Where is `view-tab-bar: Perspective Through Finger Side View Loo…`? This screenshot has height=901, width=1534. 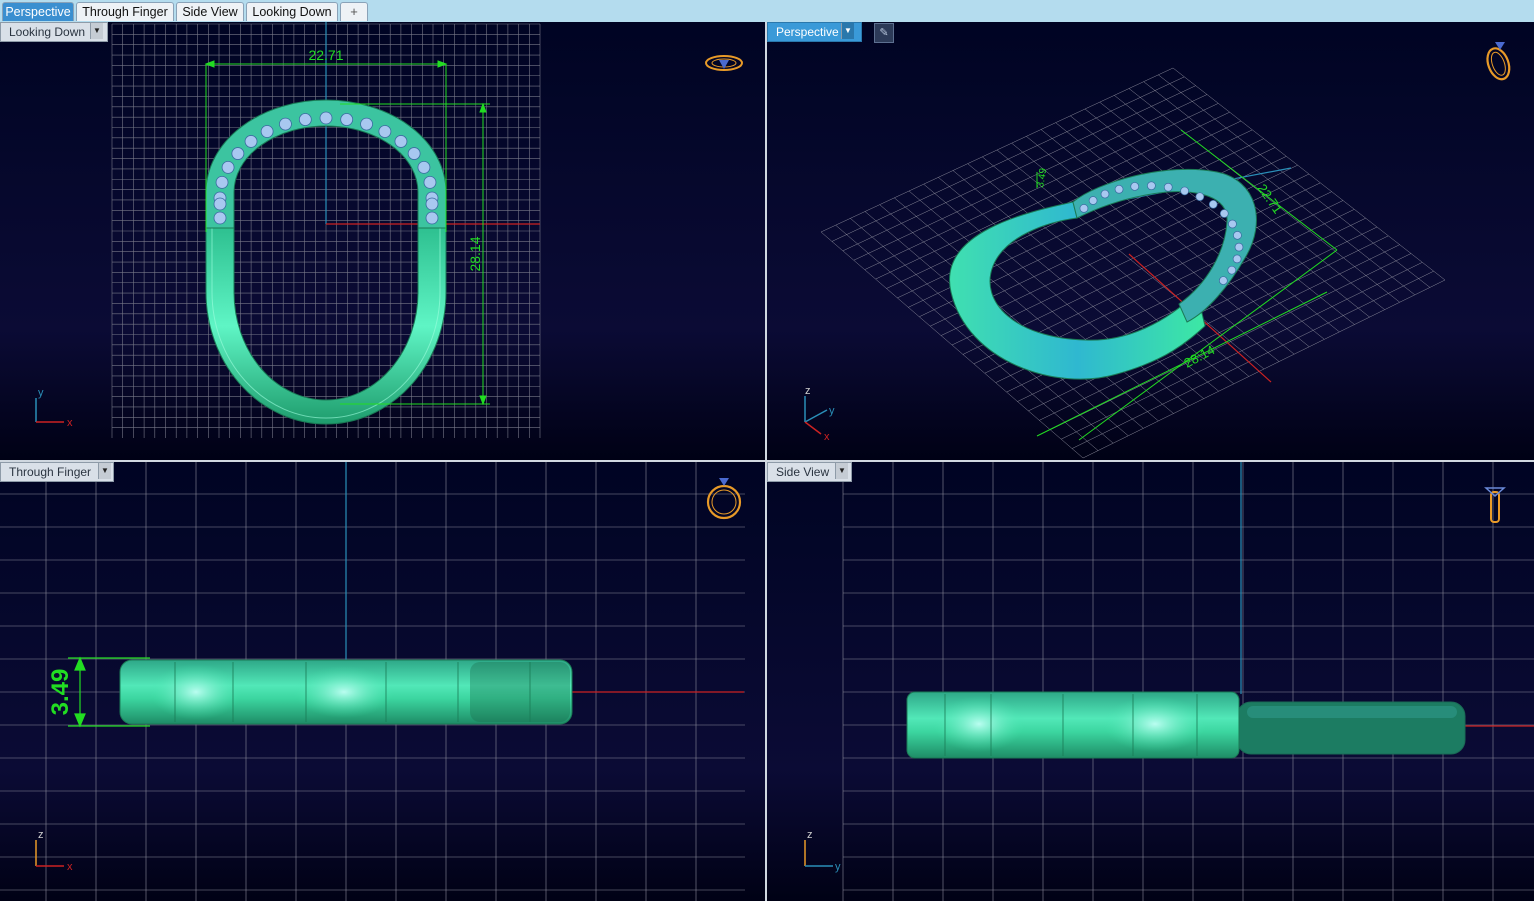
view-tab-bar: Perspective Through Finger Side View Loo… is located at coordinates (767, 11).